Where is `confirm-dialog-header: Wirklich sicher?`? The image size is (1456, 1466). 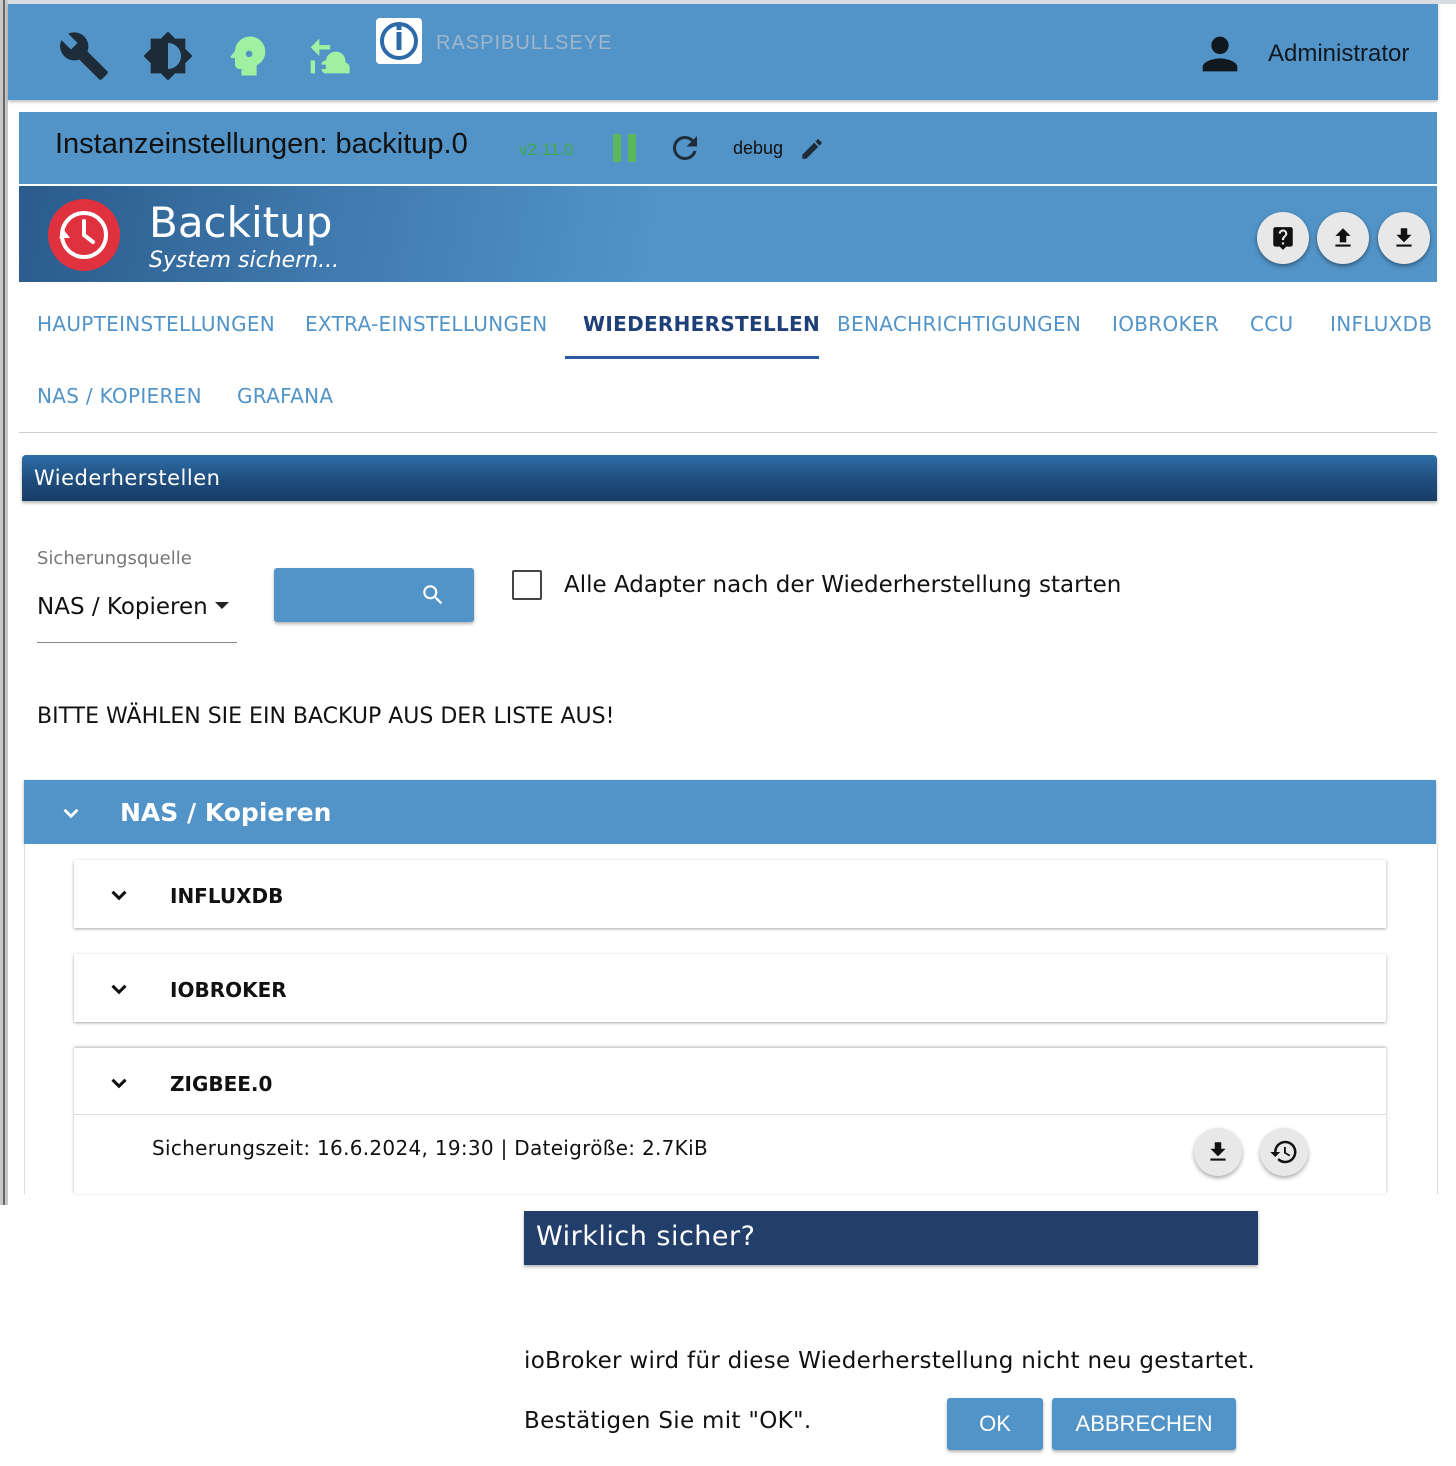 confirm-dialog-header: Wirklich sicher? is located at coordinates (891, 1238).